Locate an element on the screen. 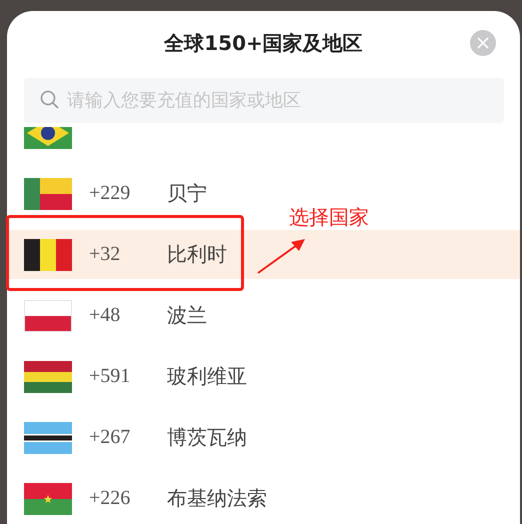  dial-code: +591 is located at coordinates (110, 376).